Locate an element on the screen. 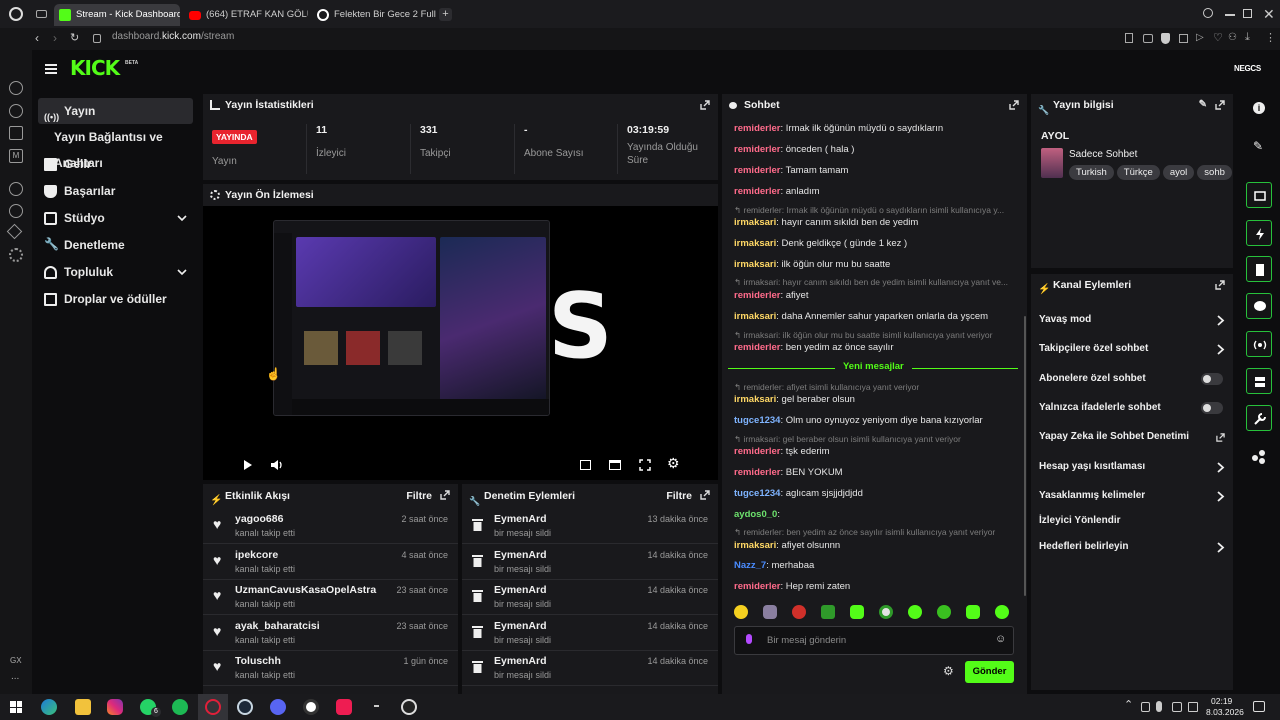 The height and width of the screenshot is (720, 1280). opera-logo-icon is located at coordinates (16, 14).